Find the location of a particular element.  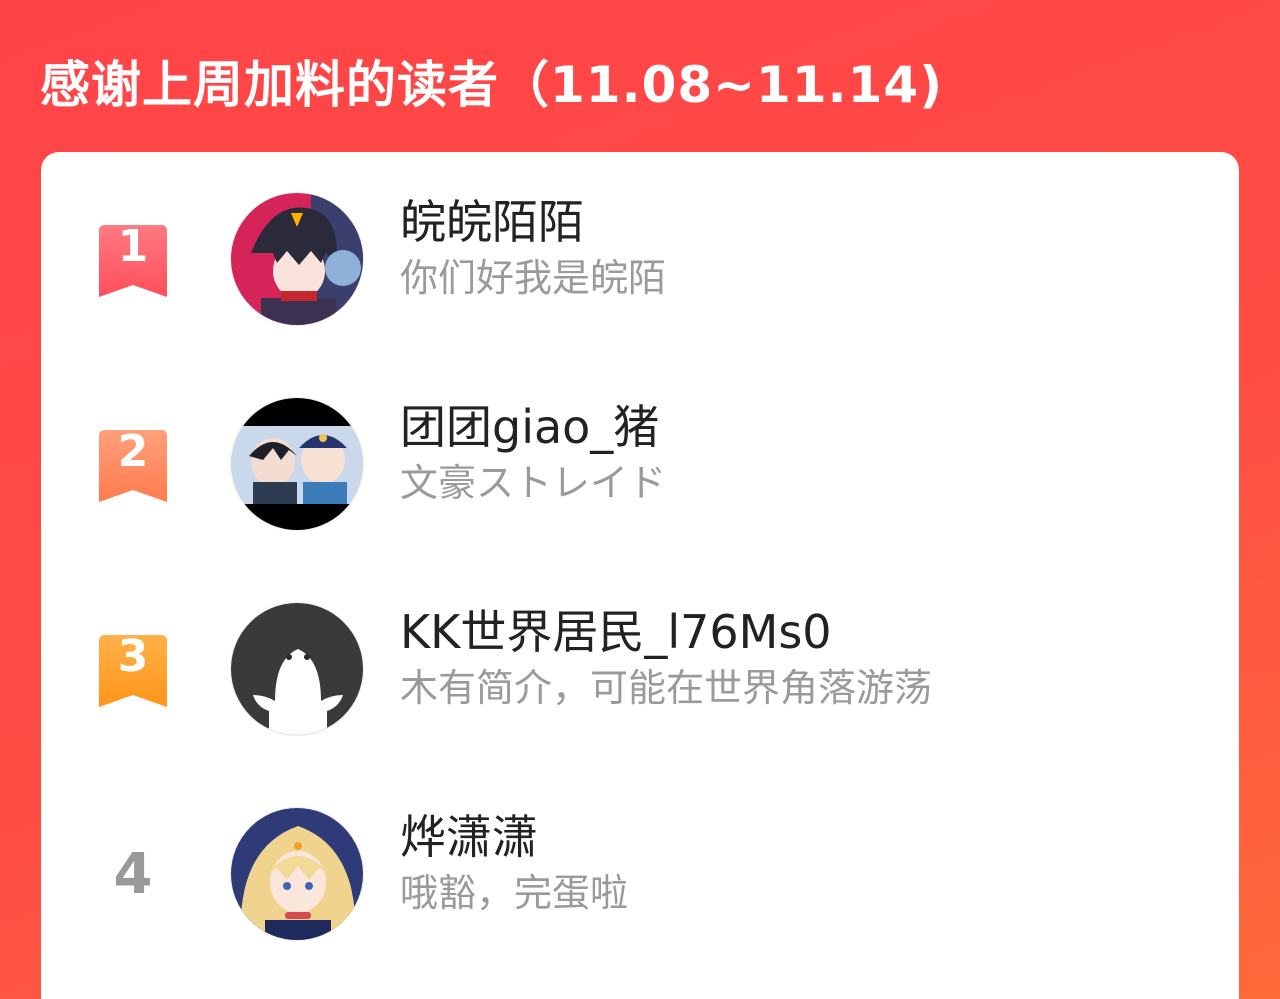

reader-bio: 哦豁，完蛋啦 is located at coordinates (514, 893).